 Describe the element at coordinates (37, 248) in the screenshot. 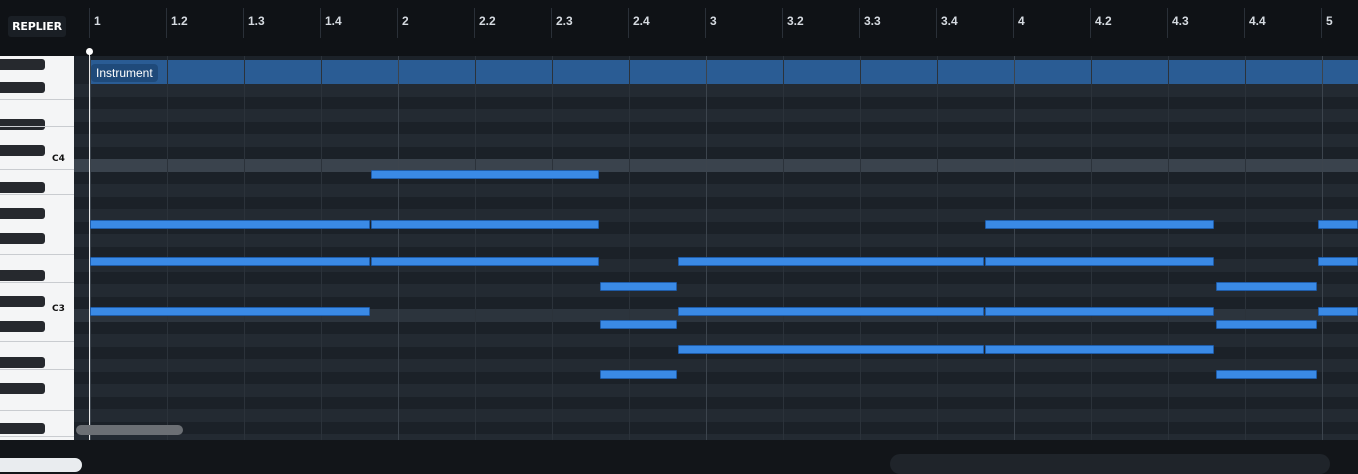

I see `piano-keyboard: C4 C3` at that location.